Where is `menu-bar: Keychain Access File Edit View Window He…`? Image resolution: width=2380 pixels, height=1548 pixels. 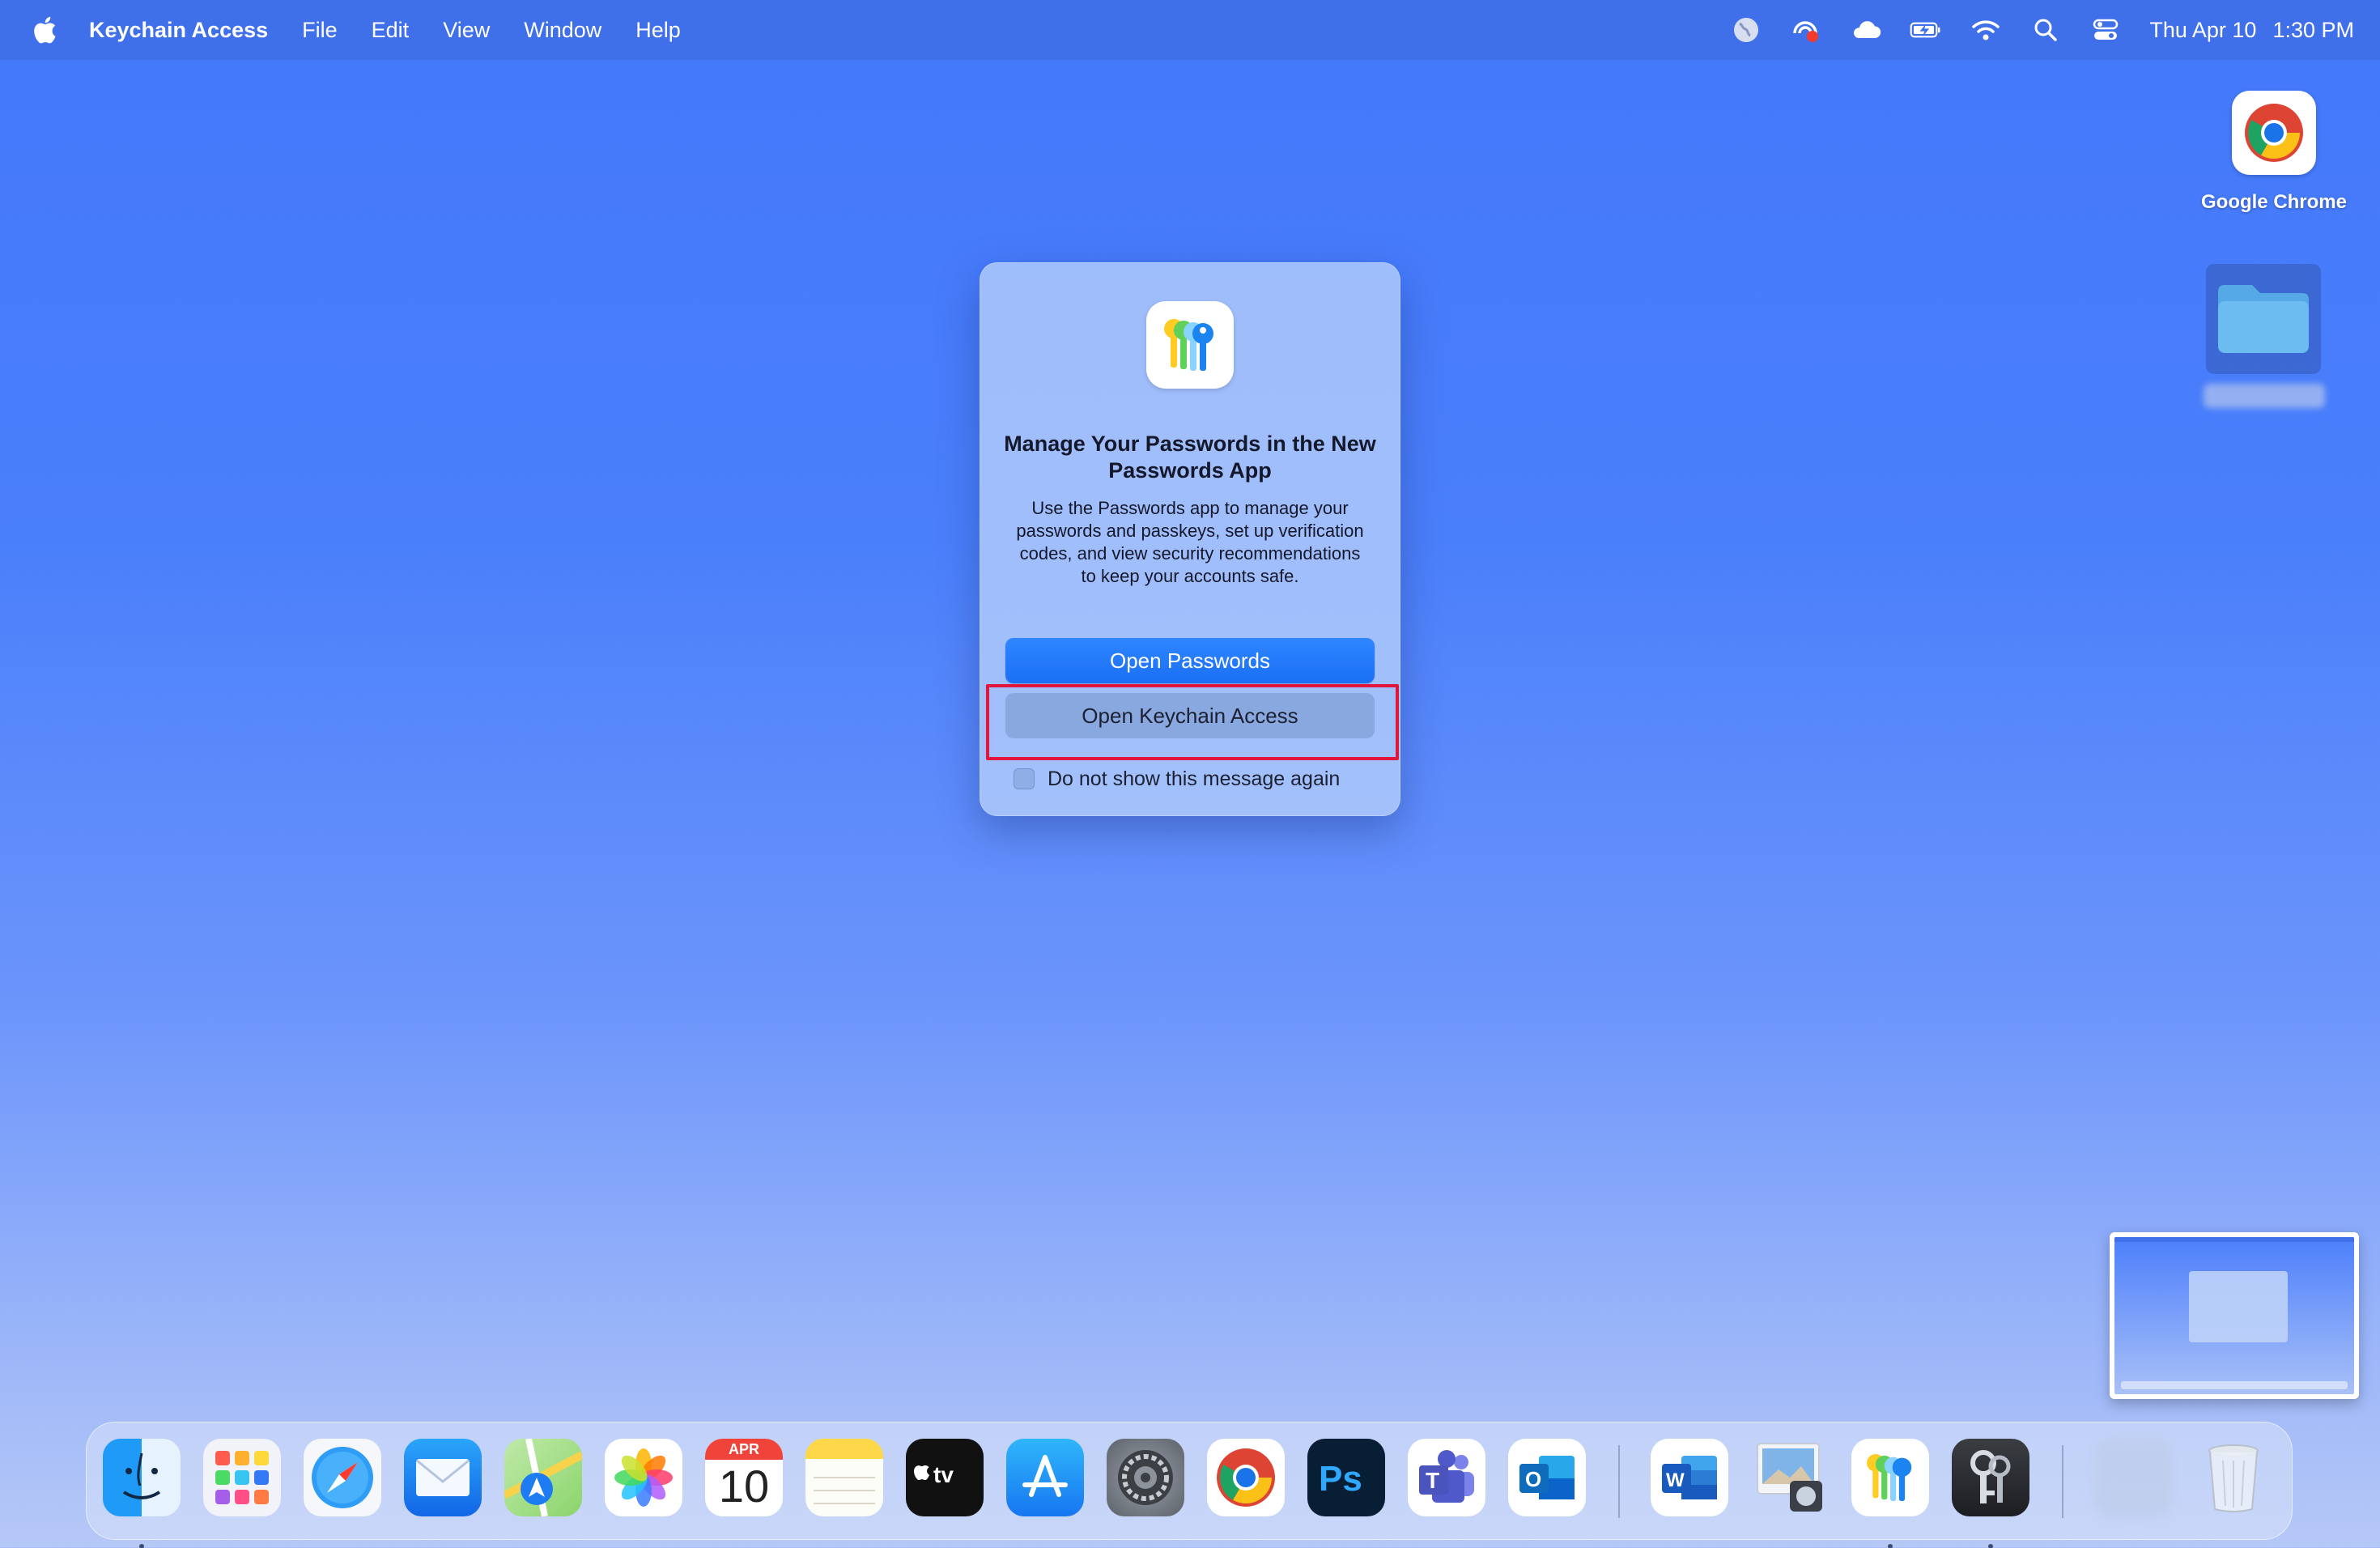 menu-bar: Keychain Access File Edit View Window He… is located at coordinates (1190, 30).